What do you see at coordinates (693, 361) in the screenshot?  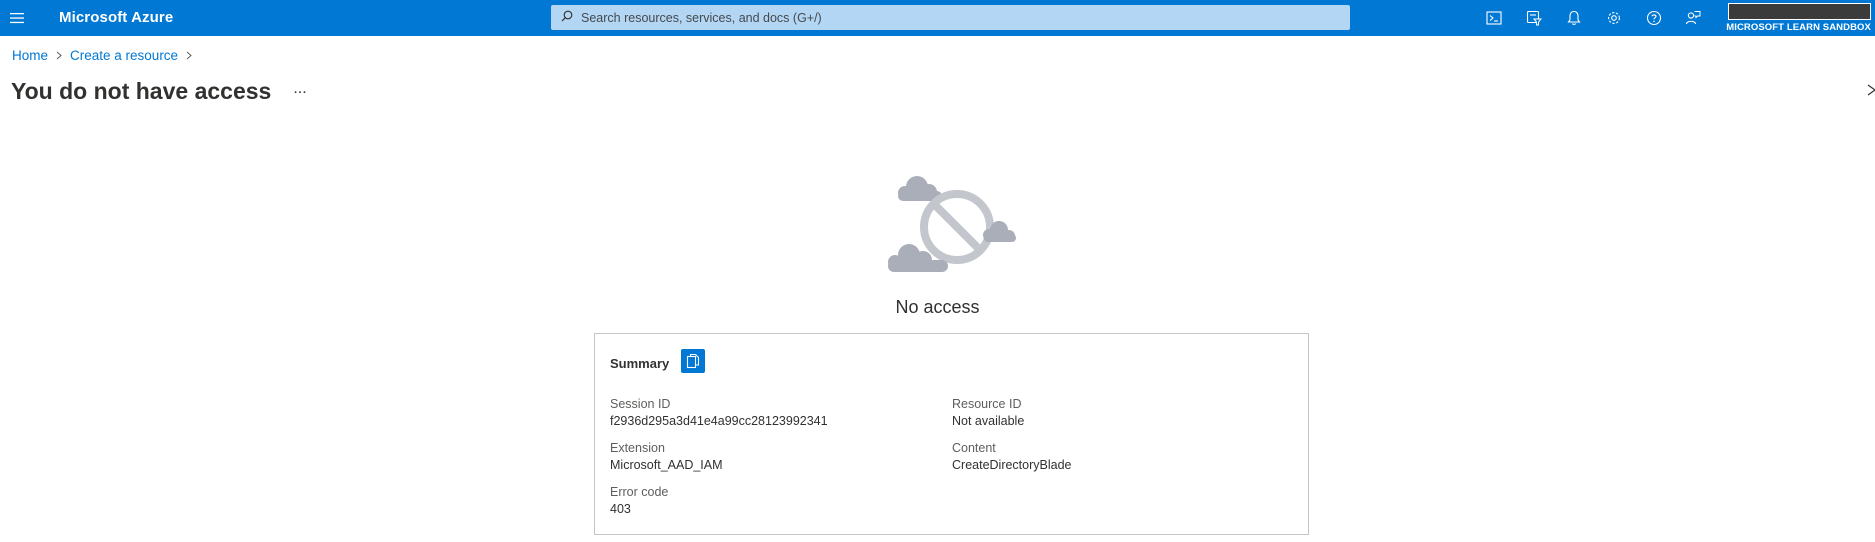 I see `copy-icon` at bounding box center [693, 361].